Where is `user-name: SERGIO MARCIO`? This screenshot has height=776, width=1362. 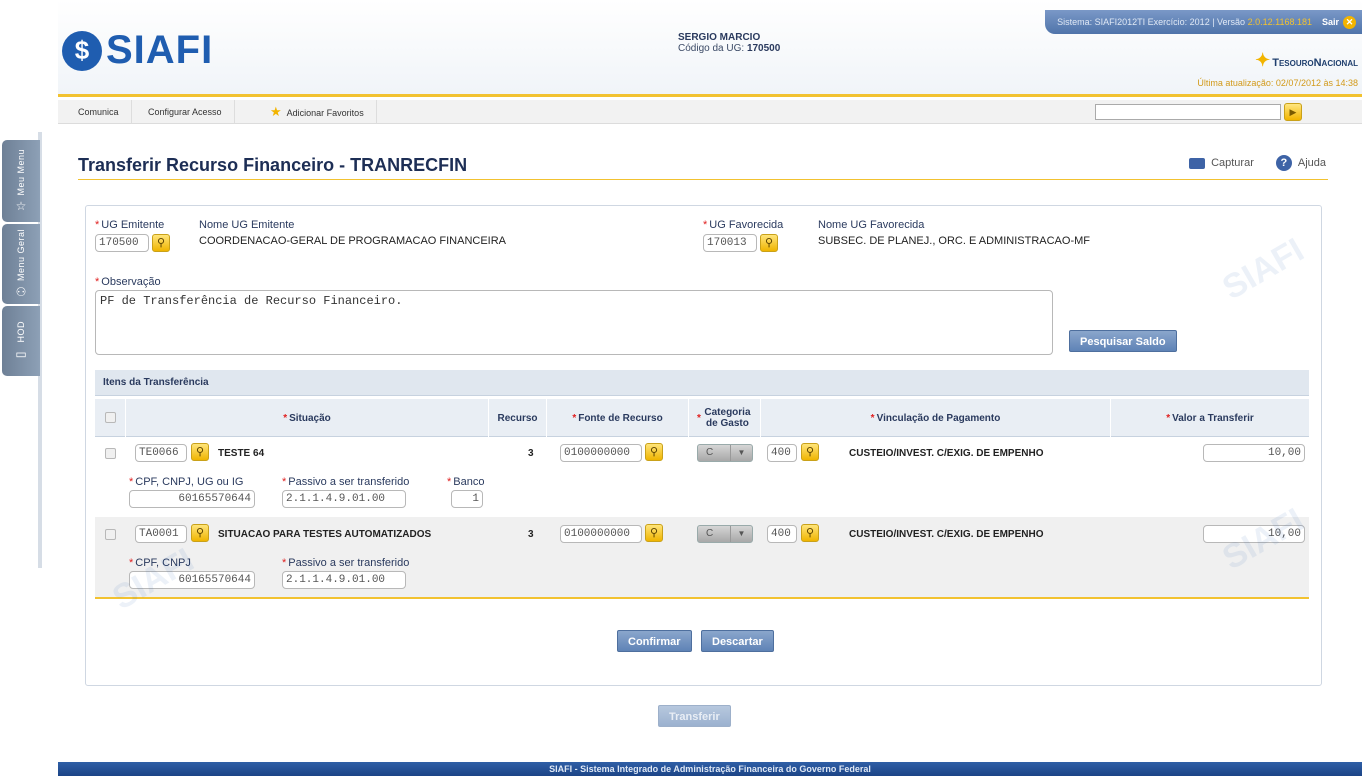 user-name: SERGIO MARCIO is located at coordinates (719, 37).